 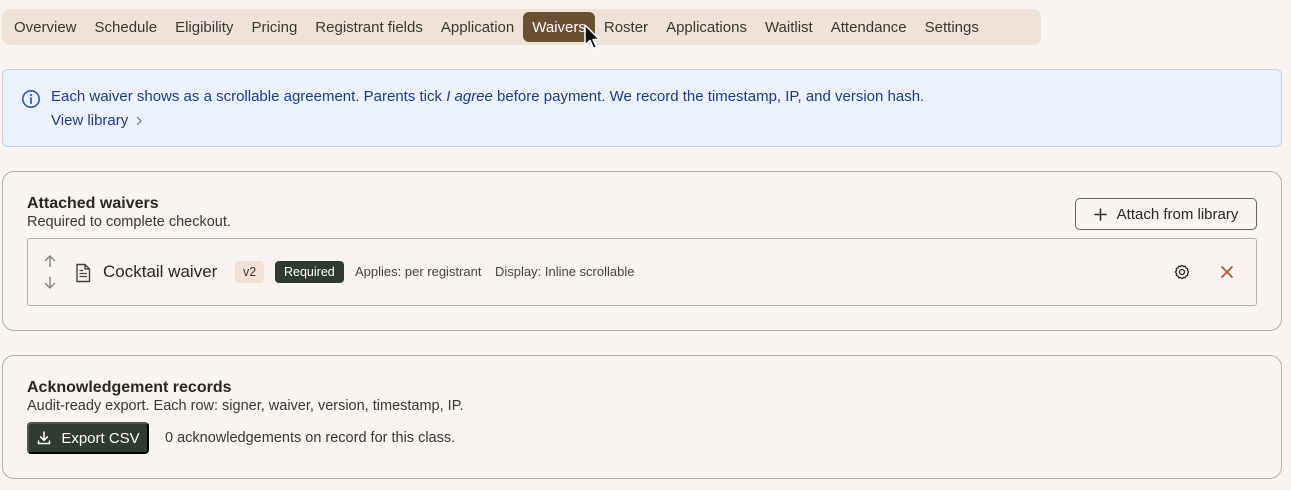 I want to click on export-csv-button: Export CSV, so click(x=88, y=438).